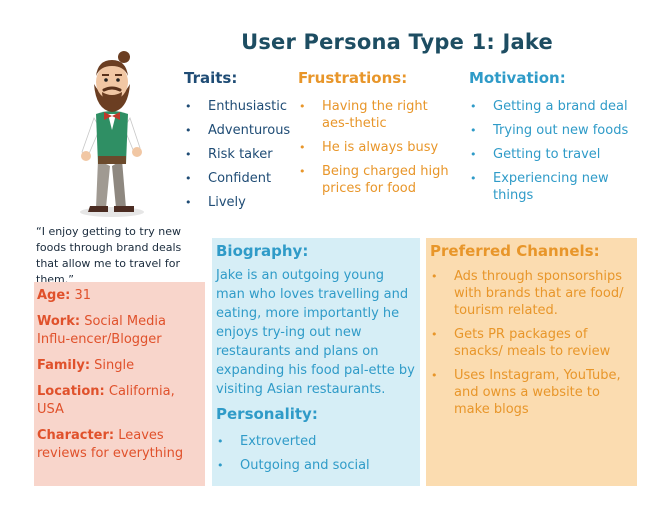  I want to click on location-label: Location:, so click(71, 391).